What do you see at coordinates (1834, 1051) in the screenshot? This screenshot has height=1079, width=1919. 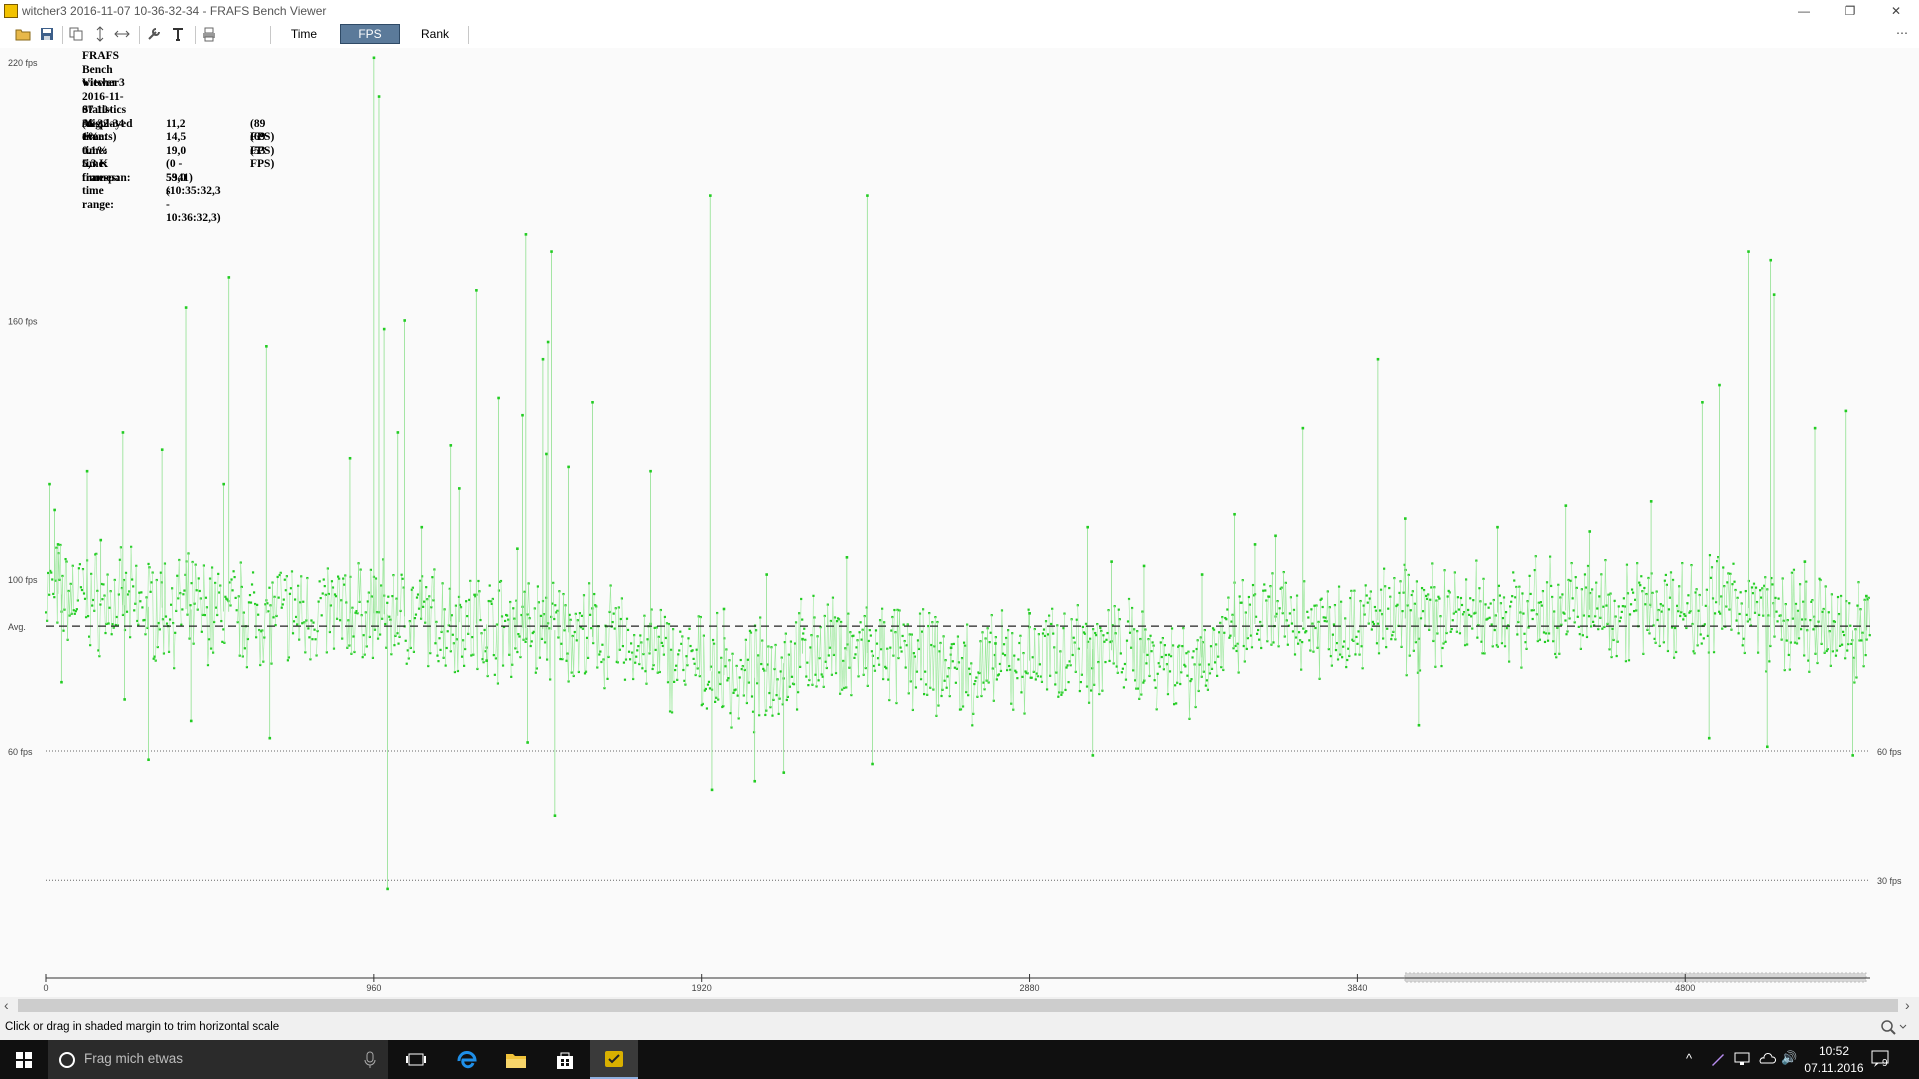 I see `clock-time: 10:52` at bounding box center [1834, 1051].